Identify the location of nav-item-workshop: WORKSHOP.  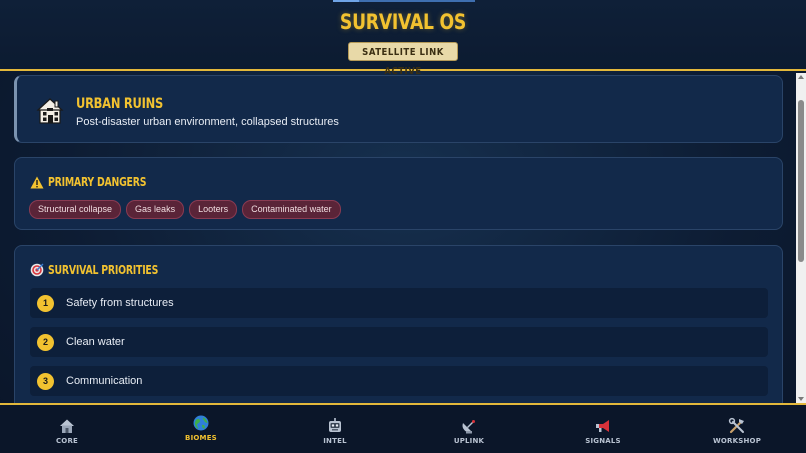
(737, 429).